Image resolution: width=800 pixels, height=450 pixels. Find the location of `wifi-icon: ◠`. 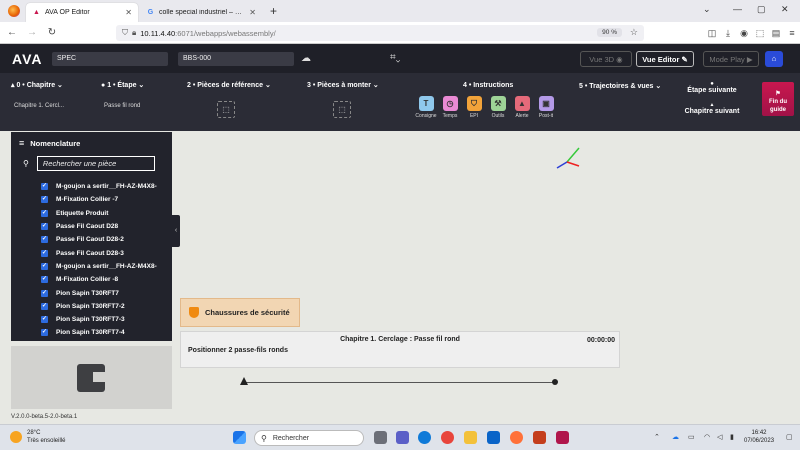

wifi-icon: ◠ is located at coordinates (707, 437).